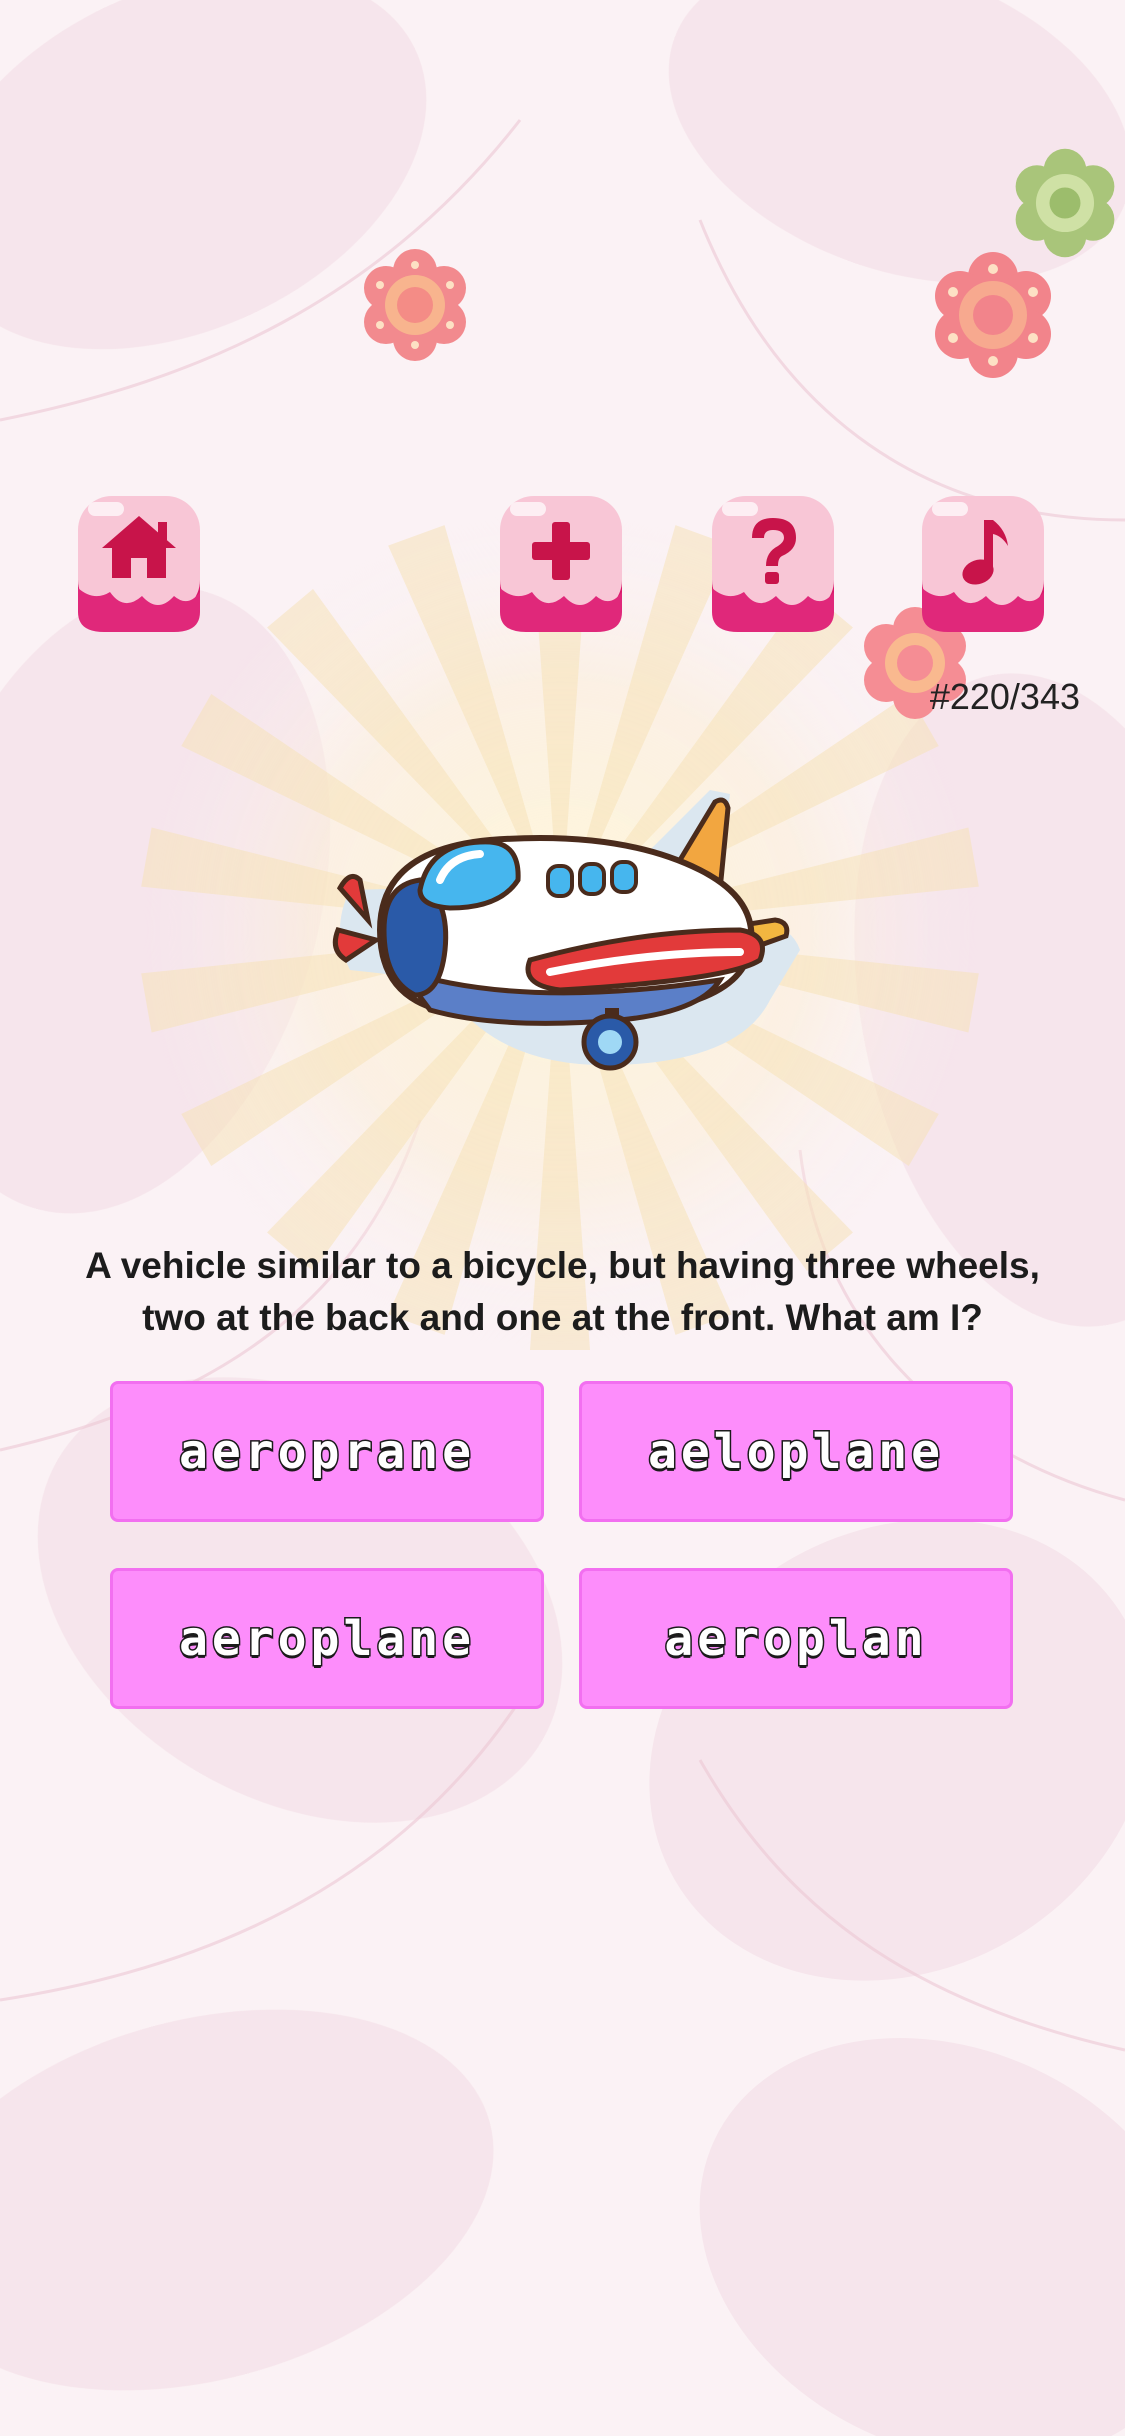 The width and height of the screenshot is (1125, 2436). What do you see at coordinates (566, 930) in the screenshot?
I see `aeroplane-illustration` at bounding box center [566, 930].